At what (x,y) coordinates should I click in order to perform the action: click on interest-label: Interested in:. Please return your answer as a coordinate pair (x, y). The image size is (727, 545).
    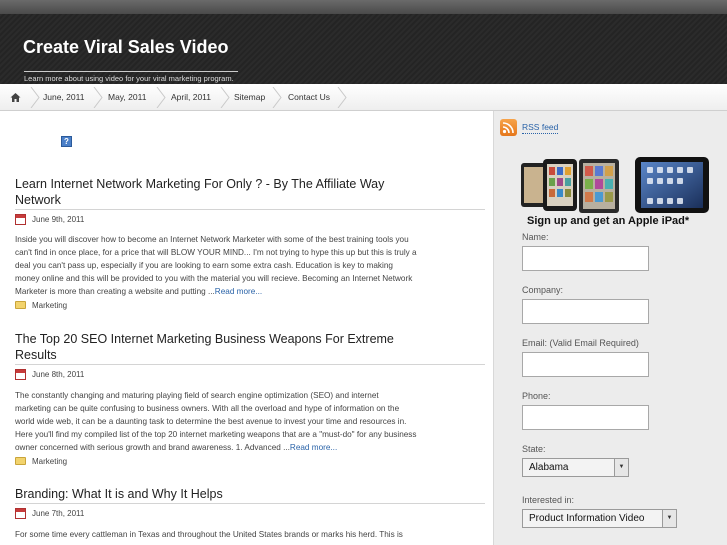
    Looking at the image, I should click on (548, 500).